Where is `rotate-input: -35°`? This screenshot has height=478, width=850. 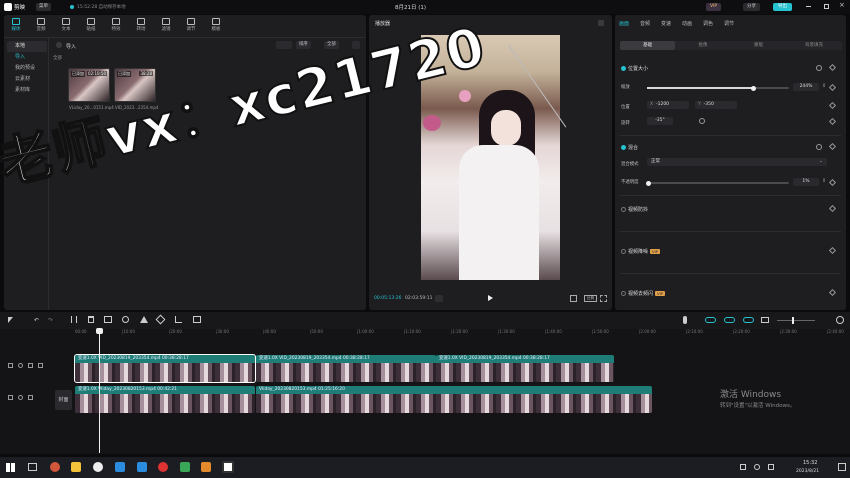 rotate-input: -35° is located at coordinates (660, 121).